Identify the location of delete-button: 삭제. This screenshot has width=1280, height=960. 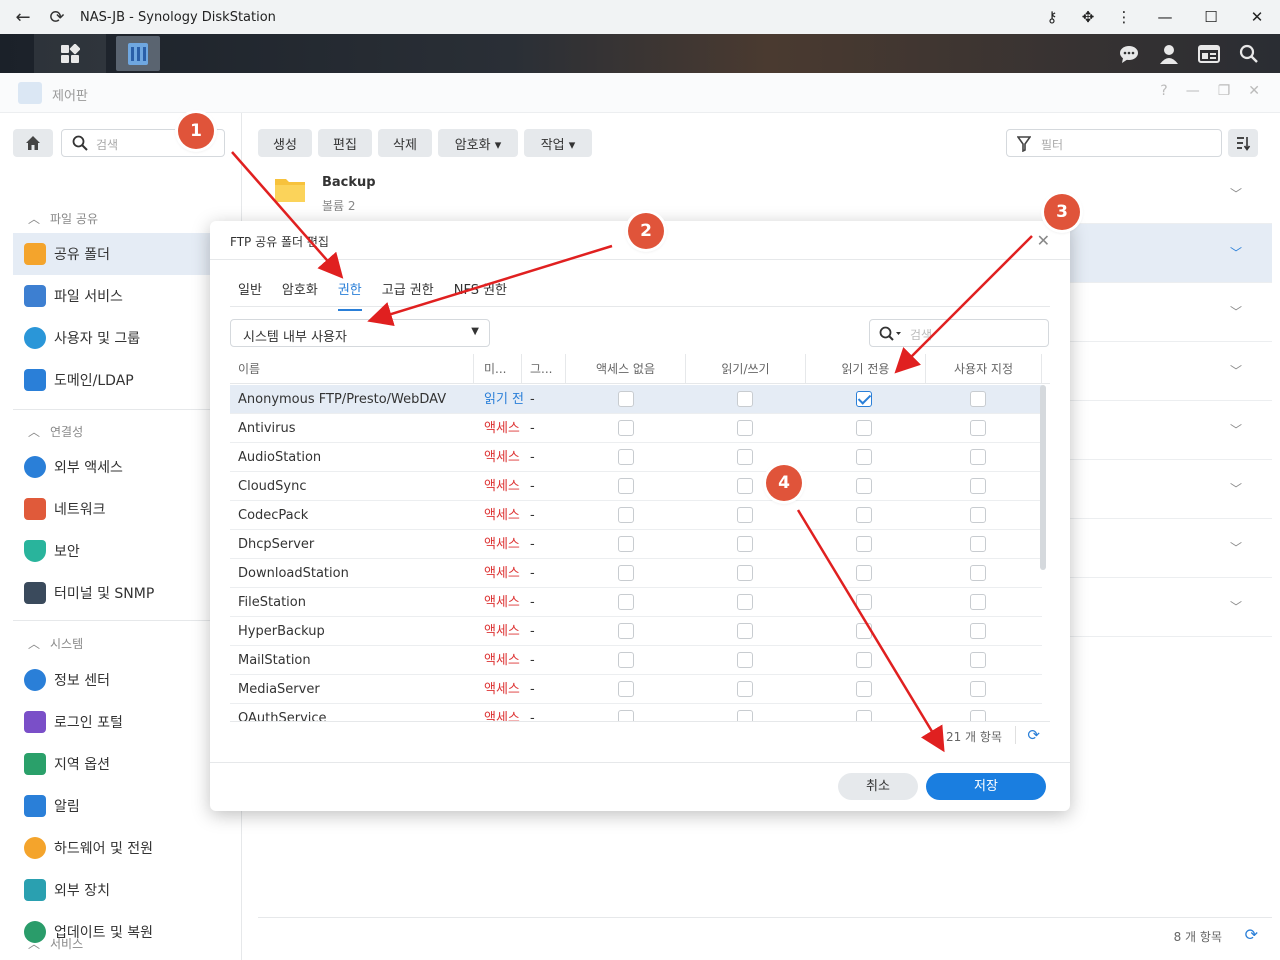
(405, 143).